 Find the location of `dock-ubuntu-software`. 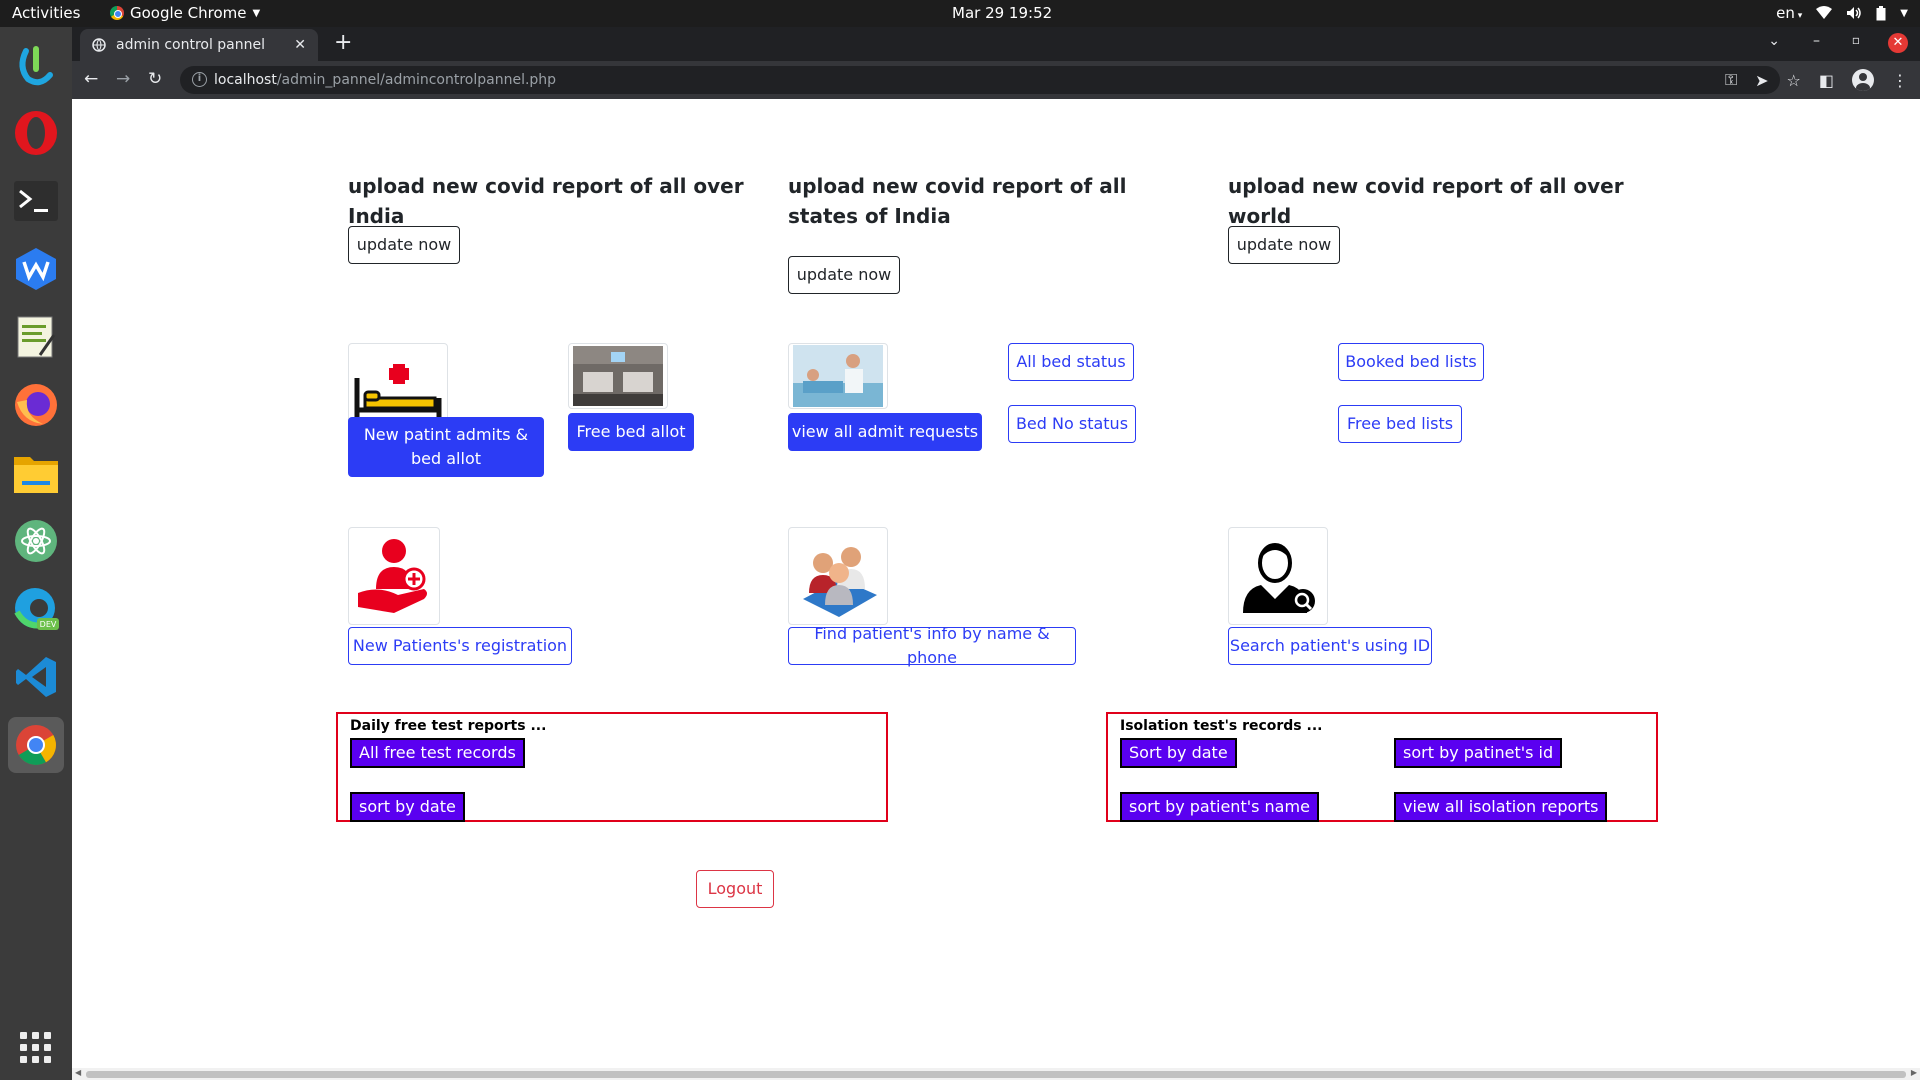

dock-ubuntu-software is located at coordinates (36, 65).